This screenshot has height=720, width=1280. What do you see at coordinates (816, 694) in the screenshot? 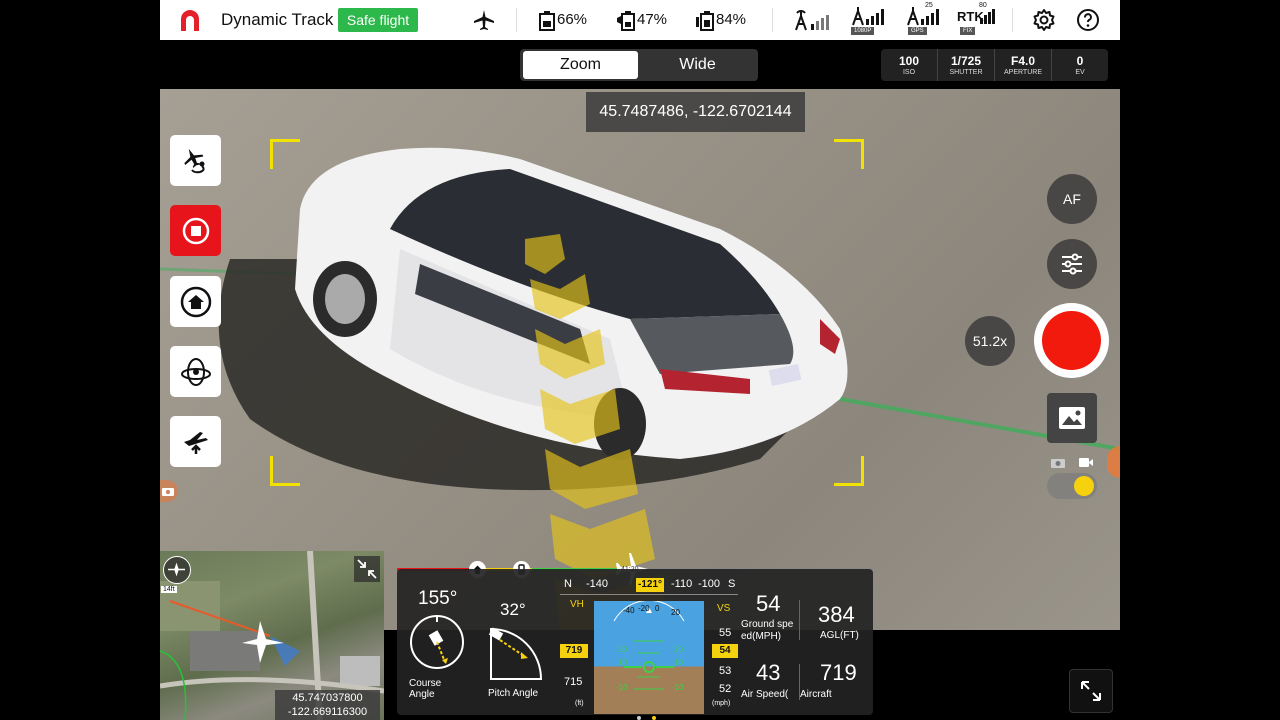
I see `aircraft-altitude-label: Aircraft` at bounding box center [816, 694].